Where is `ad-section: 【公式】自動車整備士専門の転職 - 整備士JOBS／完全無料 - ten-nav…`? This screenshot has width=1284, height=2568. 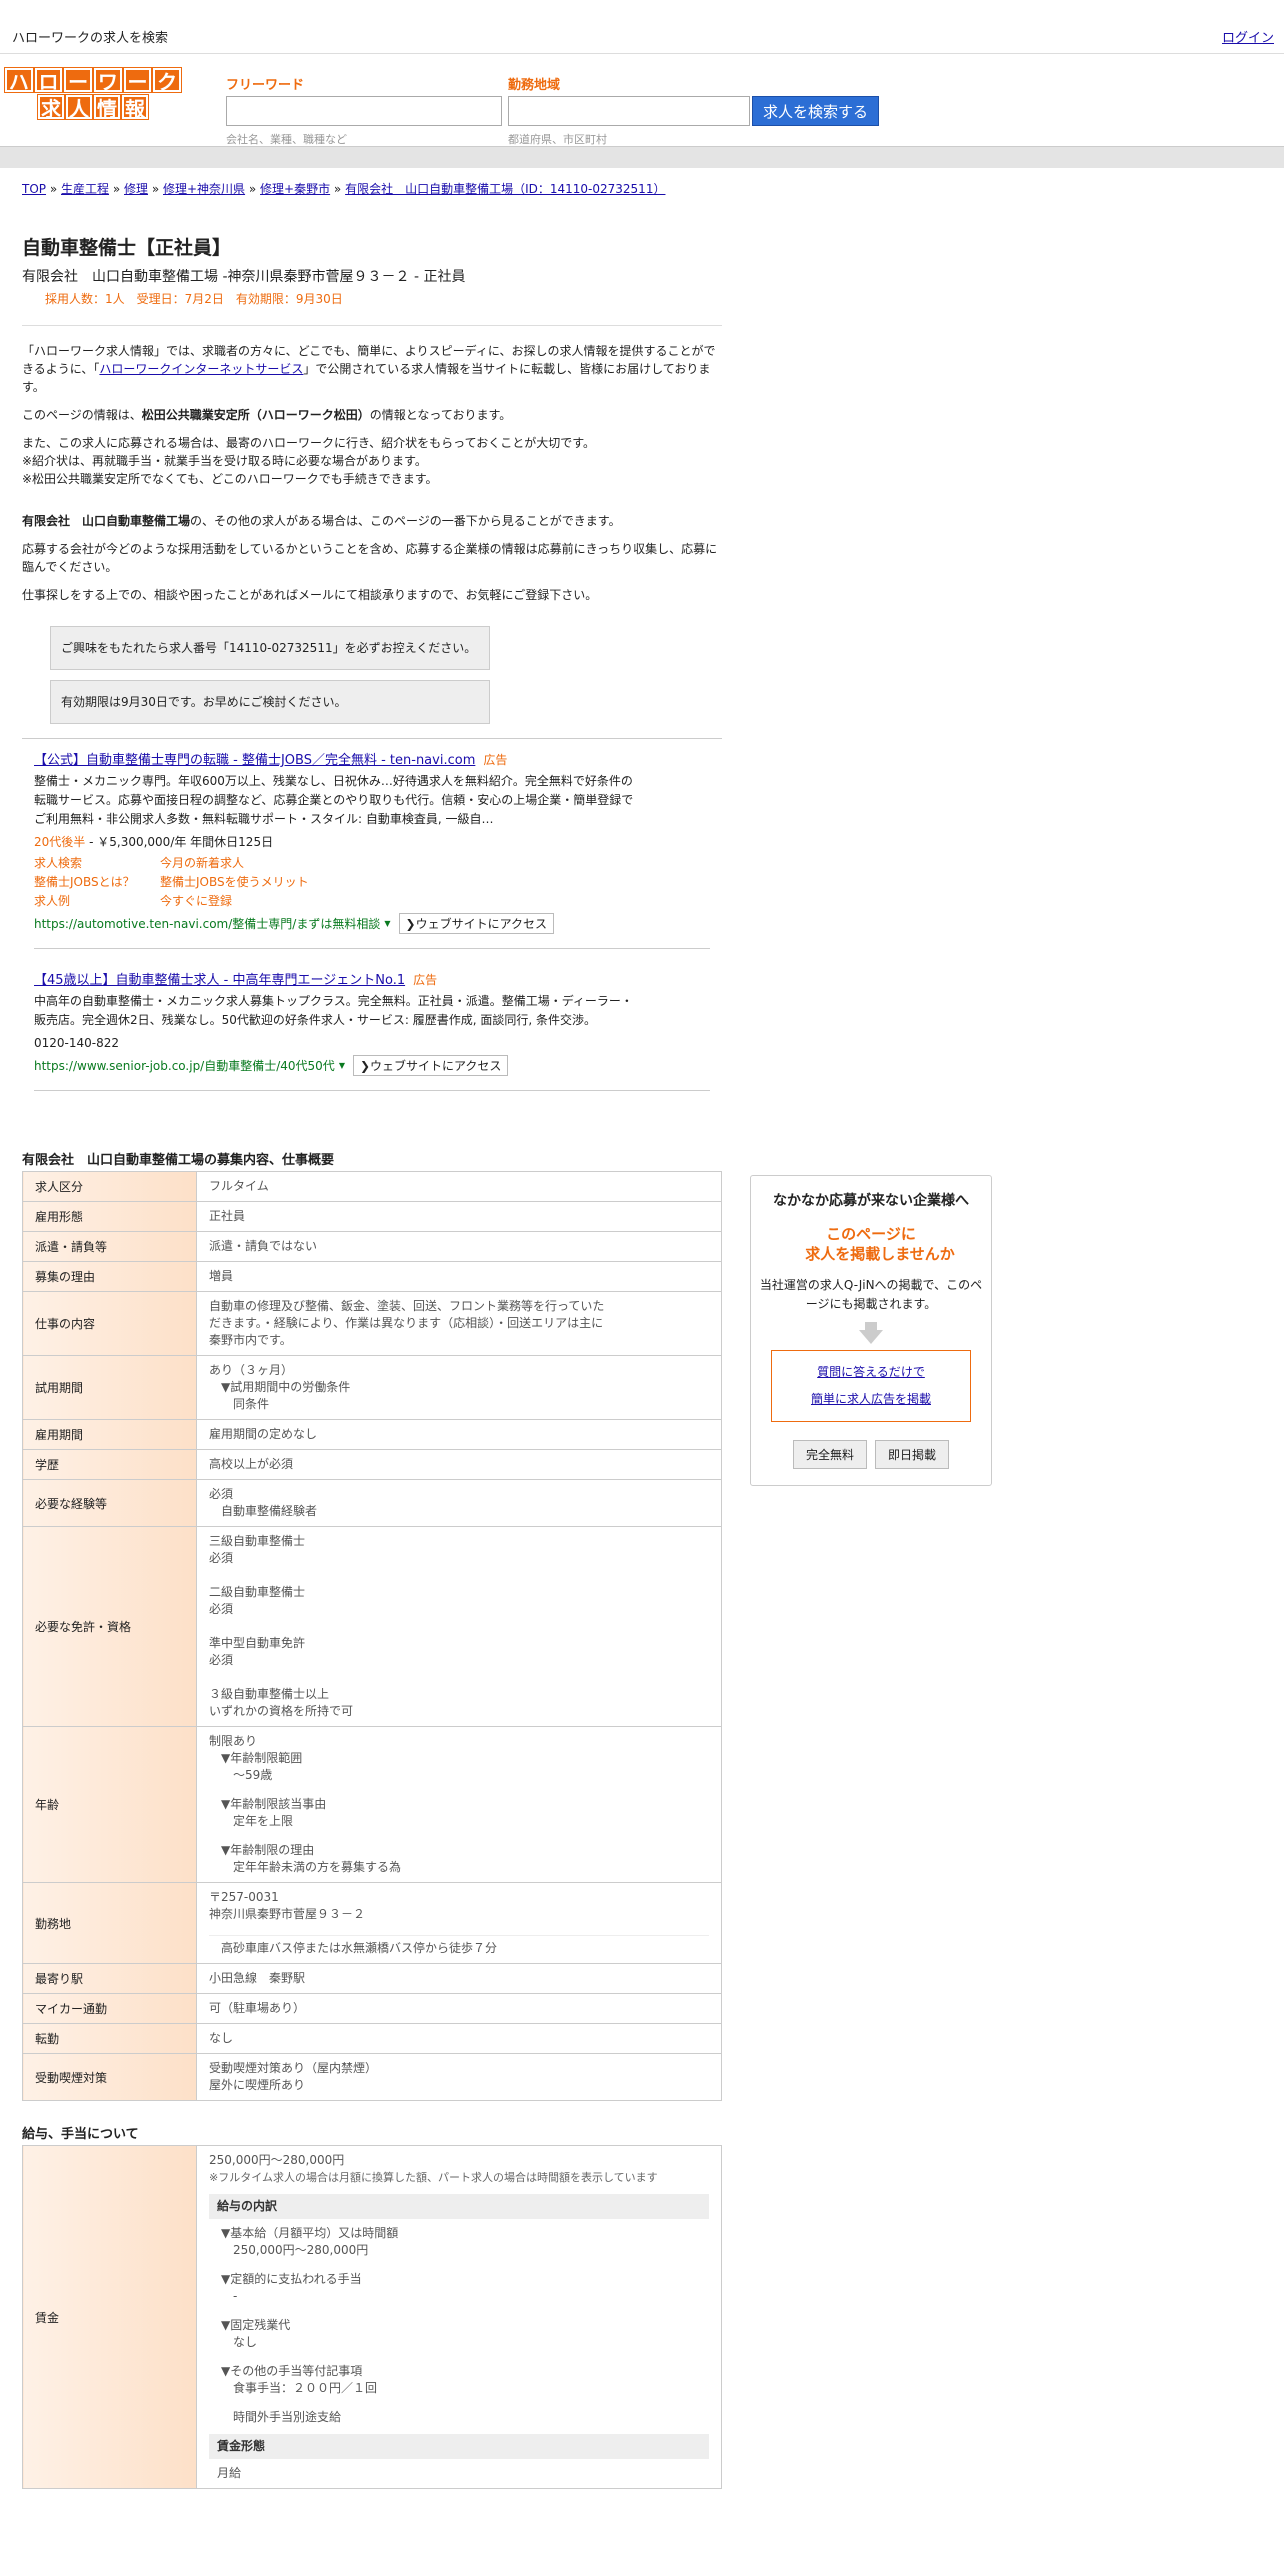 ad-section: 【公式】自動車整備士専門の転職 - 整備士JOBS／完全無料 - ten-nav… is located at coordinates (372, 914).